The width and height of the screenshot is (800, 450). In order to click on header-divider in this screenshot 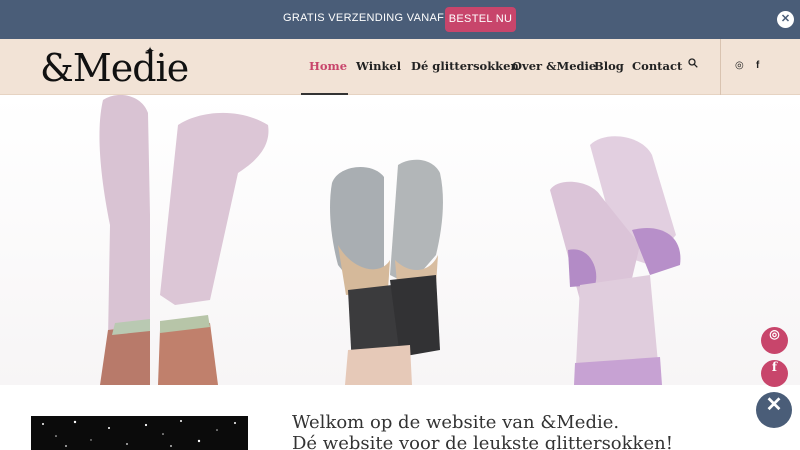, I will do `click(720, 67)`.